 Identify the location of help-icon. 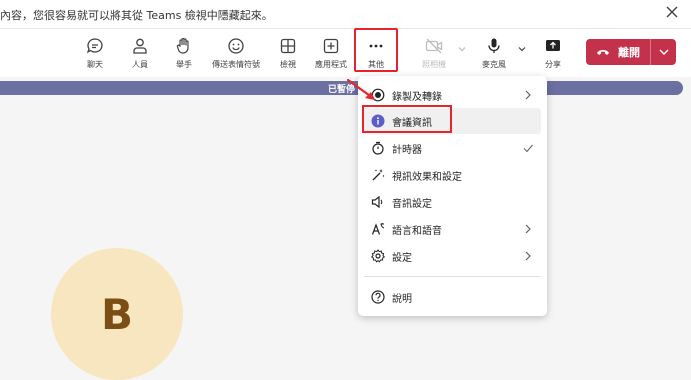
(378, 297).